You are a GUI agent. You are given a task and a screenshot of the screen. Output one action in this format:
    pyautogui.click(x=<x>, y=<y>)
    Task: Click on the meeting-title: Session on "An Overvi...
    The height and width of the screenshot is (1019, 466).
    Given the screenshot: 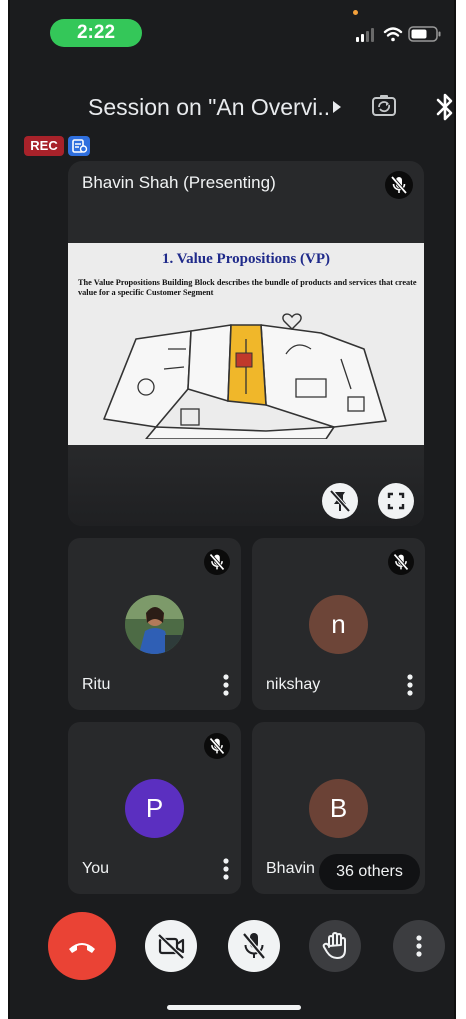 What is the action you would take?
    pyautogui.click(x=208, y=107)
    